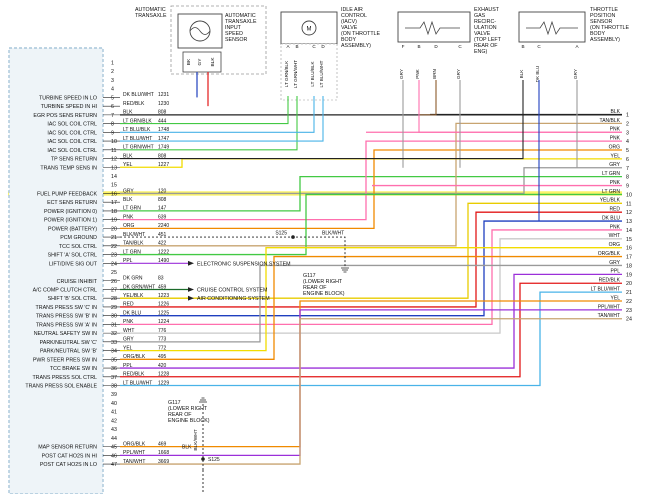  What do you see at coordinates (114, 264) in the screenshot?
I see `pin-number: 24` at bounding box center [114, 264].